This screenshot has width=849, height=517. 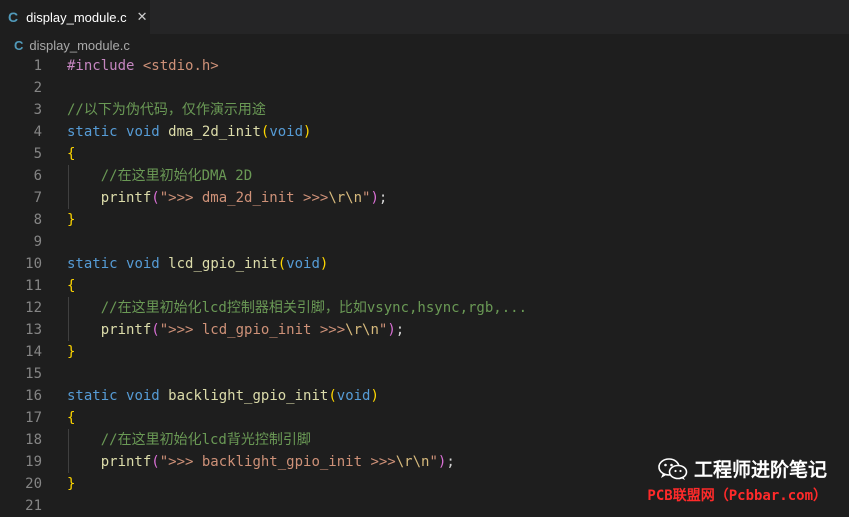 What do you see at coordinates (33, 286) in the screenshot?
I see `line-number: 11` at bounding box center [33, 286].